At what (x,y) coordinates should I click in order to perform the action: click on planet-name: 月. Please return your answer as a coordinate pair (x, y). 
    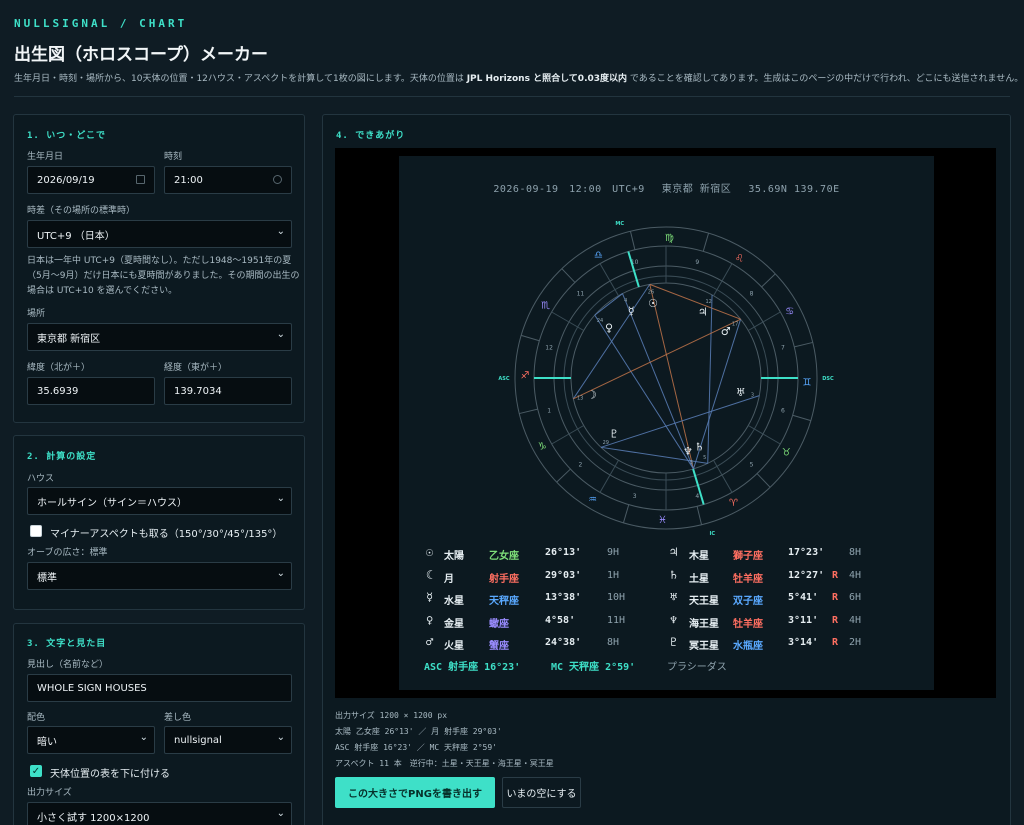
    Looking at the image, I should click on (449, 579).